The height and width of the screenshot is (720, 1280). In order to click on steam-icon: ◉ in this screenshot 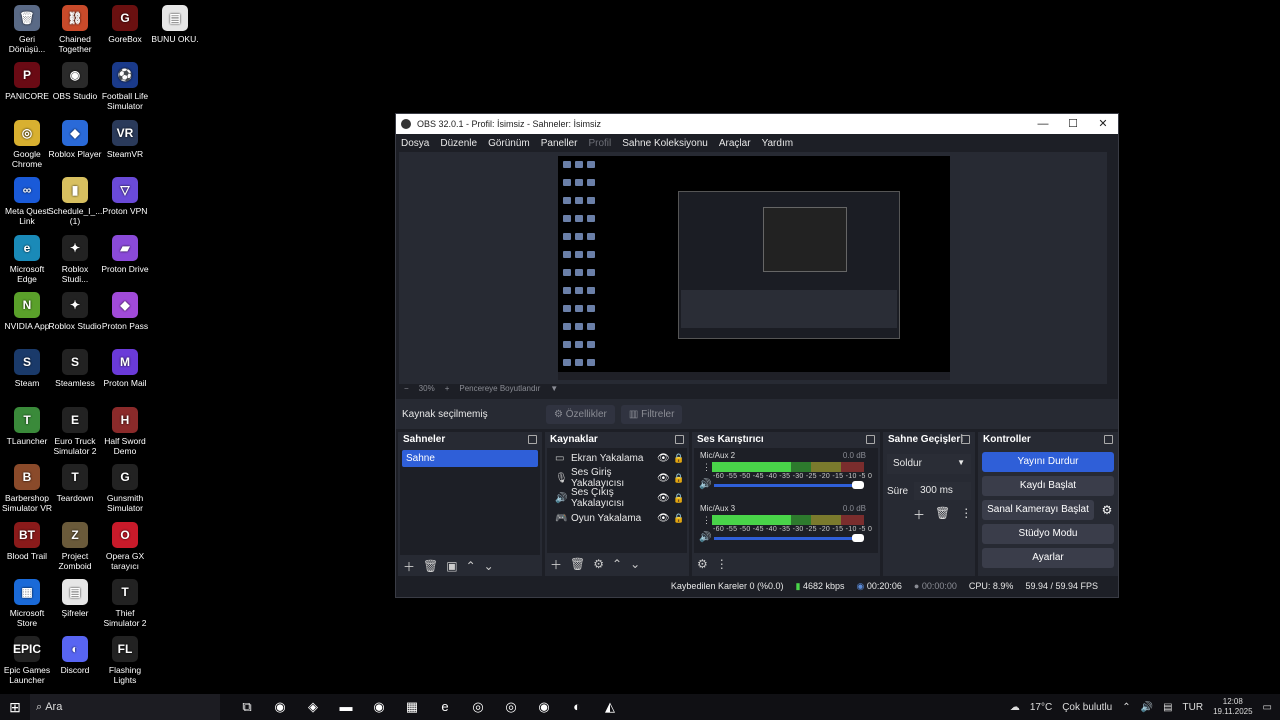, I will do `click(280, 707)`.